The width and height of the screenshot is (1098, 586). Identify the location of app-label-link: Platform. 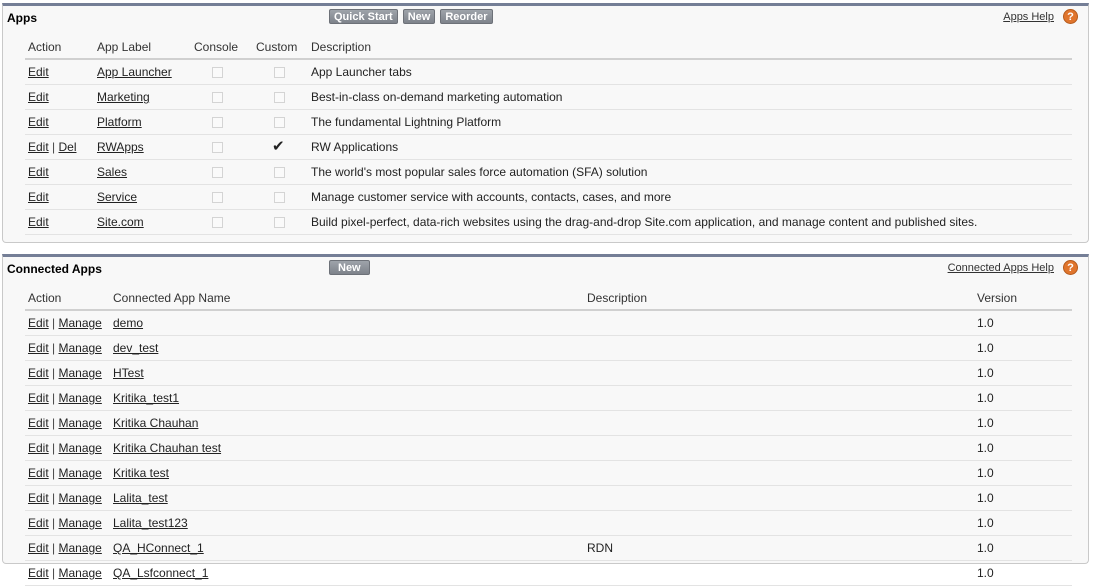
(119, 122).